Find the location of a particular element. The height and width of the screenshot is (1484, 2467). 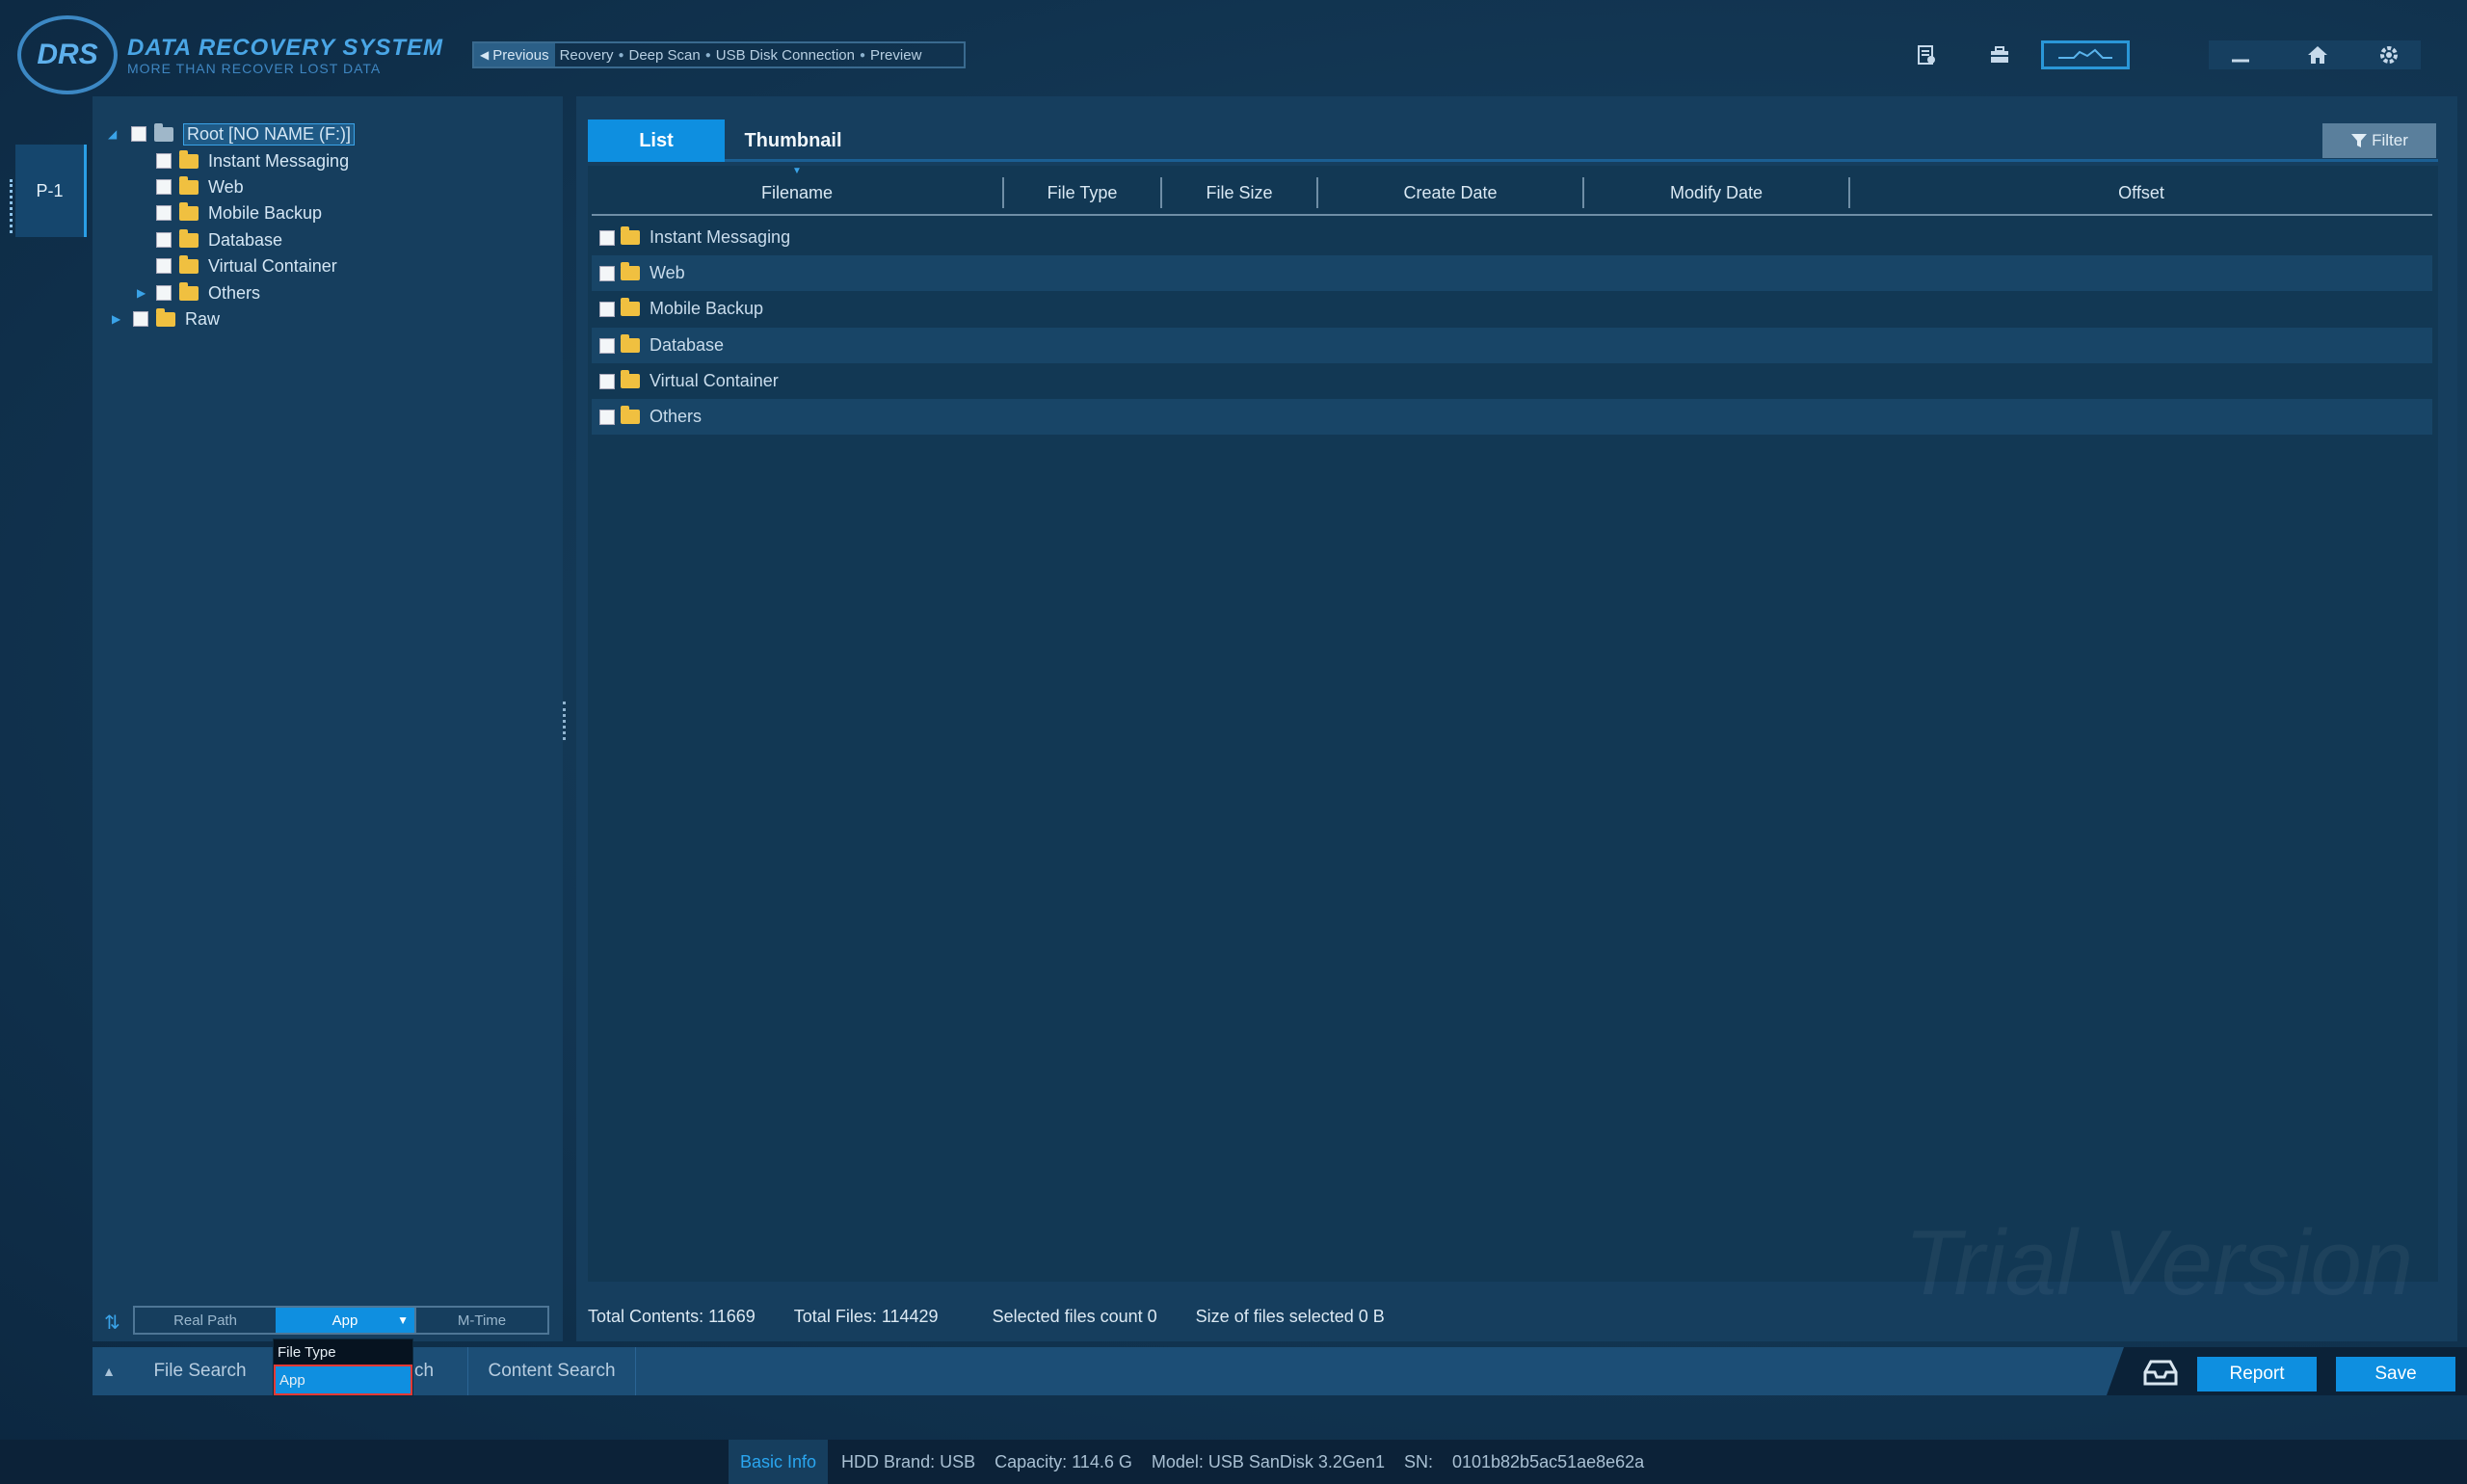

tree-node-mobile-backup: Mobile Backup is located at coordinates (239, 212).